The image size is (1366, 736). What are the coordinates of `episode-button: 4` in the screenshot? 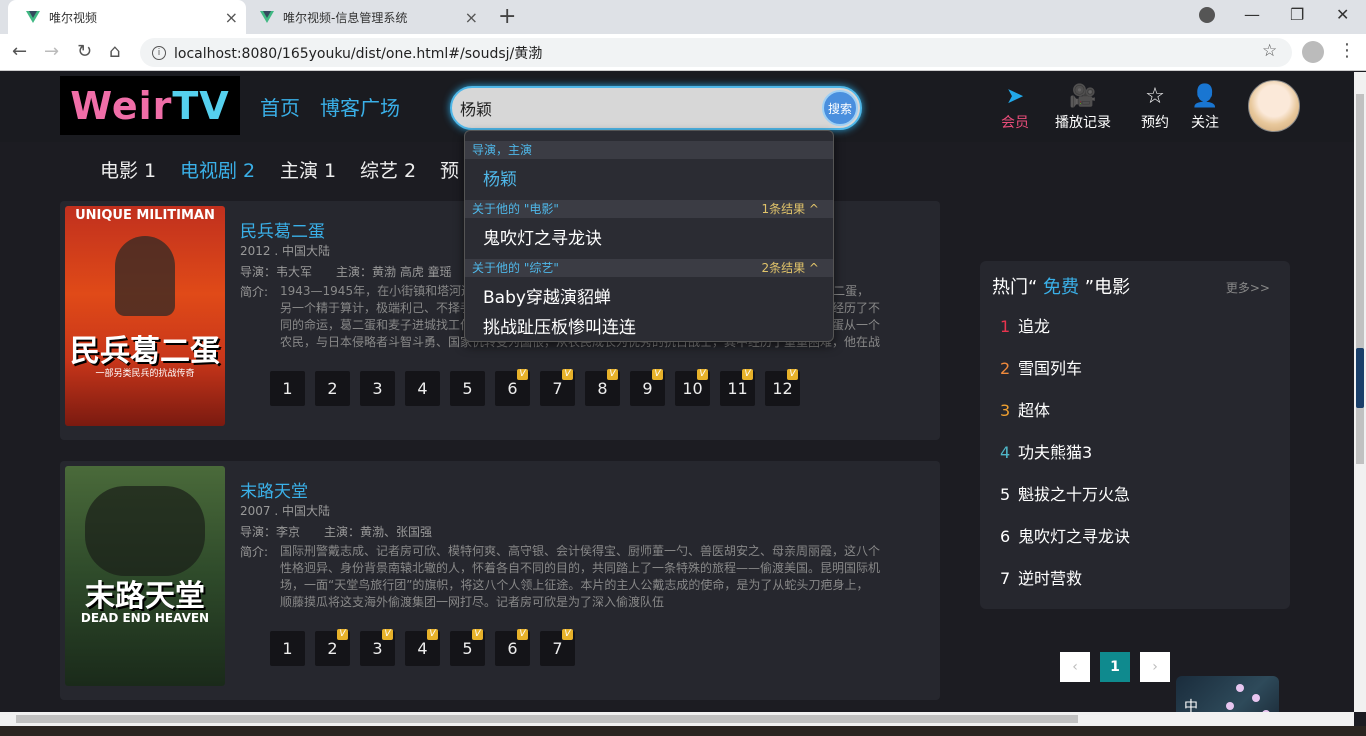 It's located at (422, 388).